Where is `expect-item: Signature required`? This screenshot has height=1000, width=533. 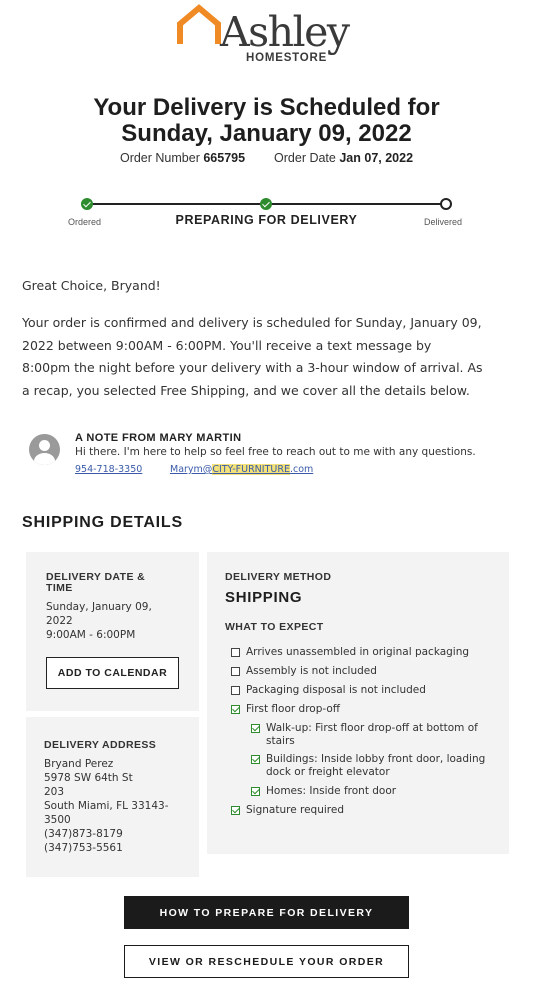
expect-item: Signature required is located at coordinates (287, 810).